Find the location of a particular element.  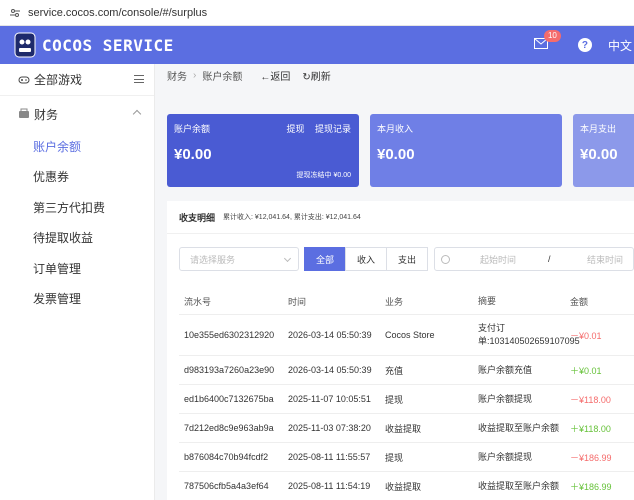

row-id: d983193a7260a23e90 is located at coordinates (229, 370).